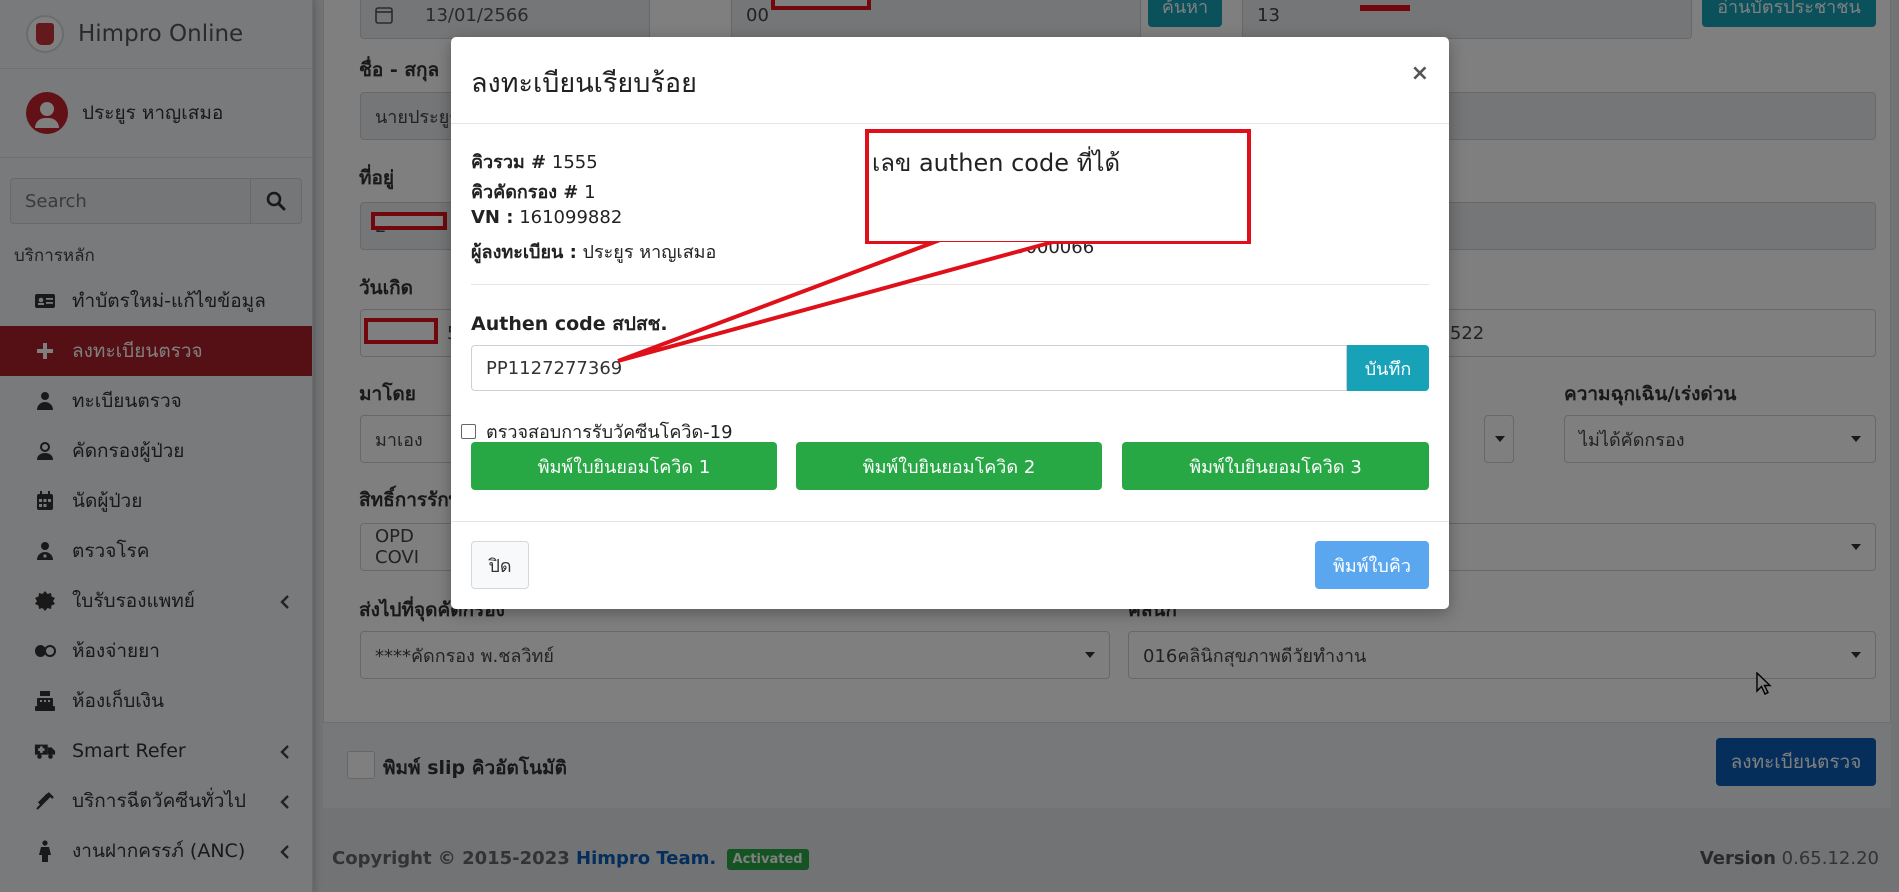 The image size is (1899, 892). What do you see at coordinates (909, 368) in the screenshot?
I see `authen-code-input: PP1127277369` at bounding box center [909, 368].